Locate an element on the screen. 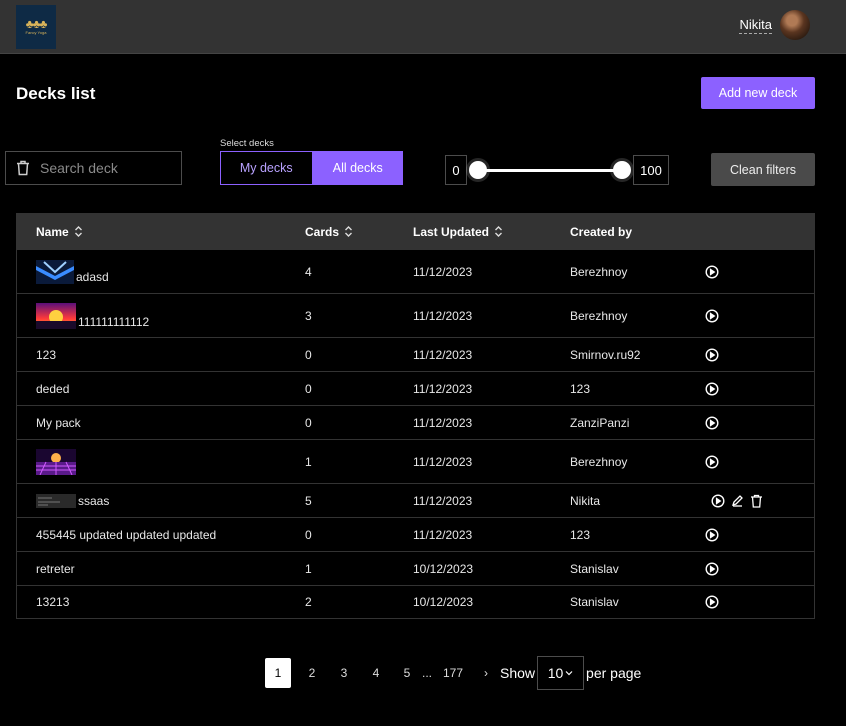  search-field is located at coordinates (93, 168).